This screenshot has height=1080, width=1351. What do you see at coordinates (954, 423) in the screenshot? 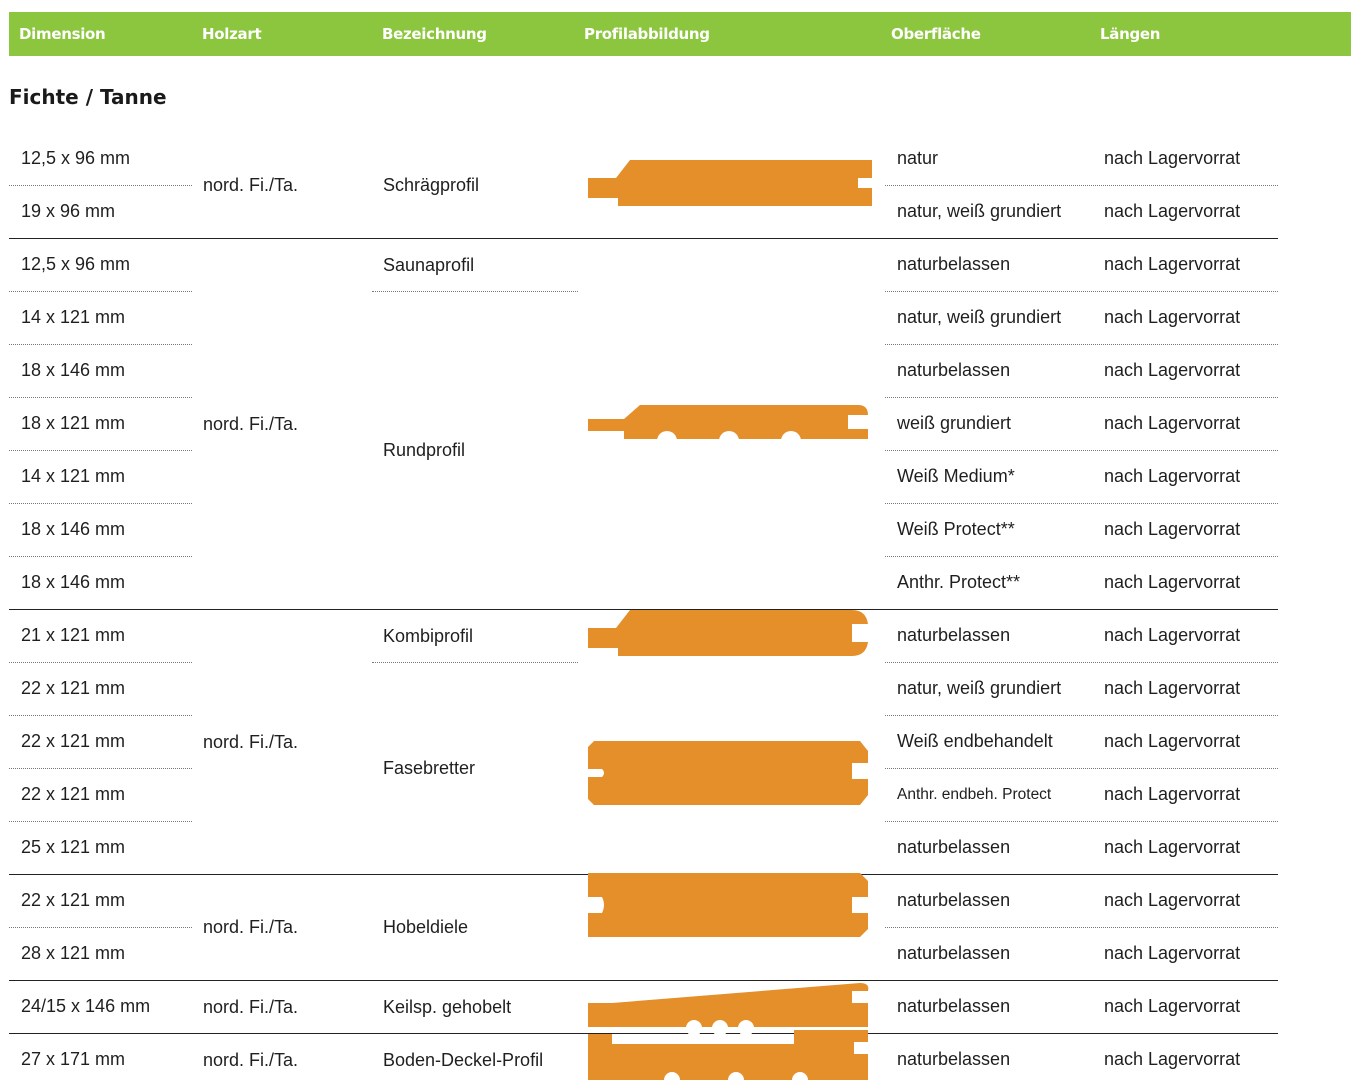
I see `surface-cell: weiß grundiert` at bounding box center [954, 423].